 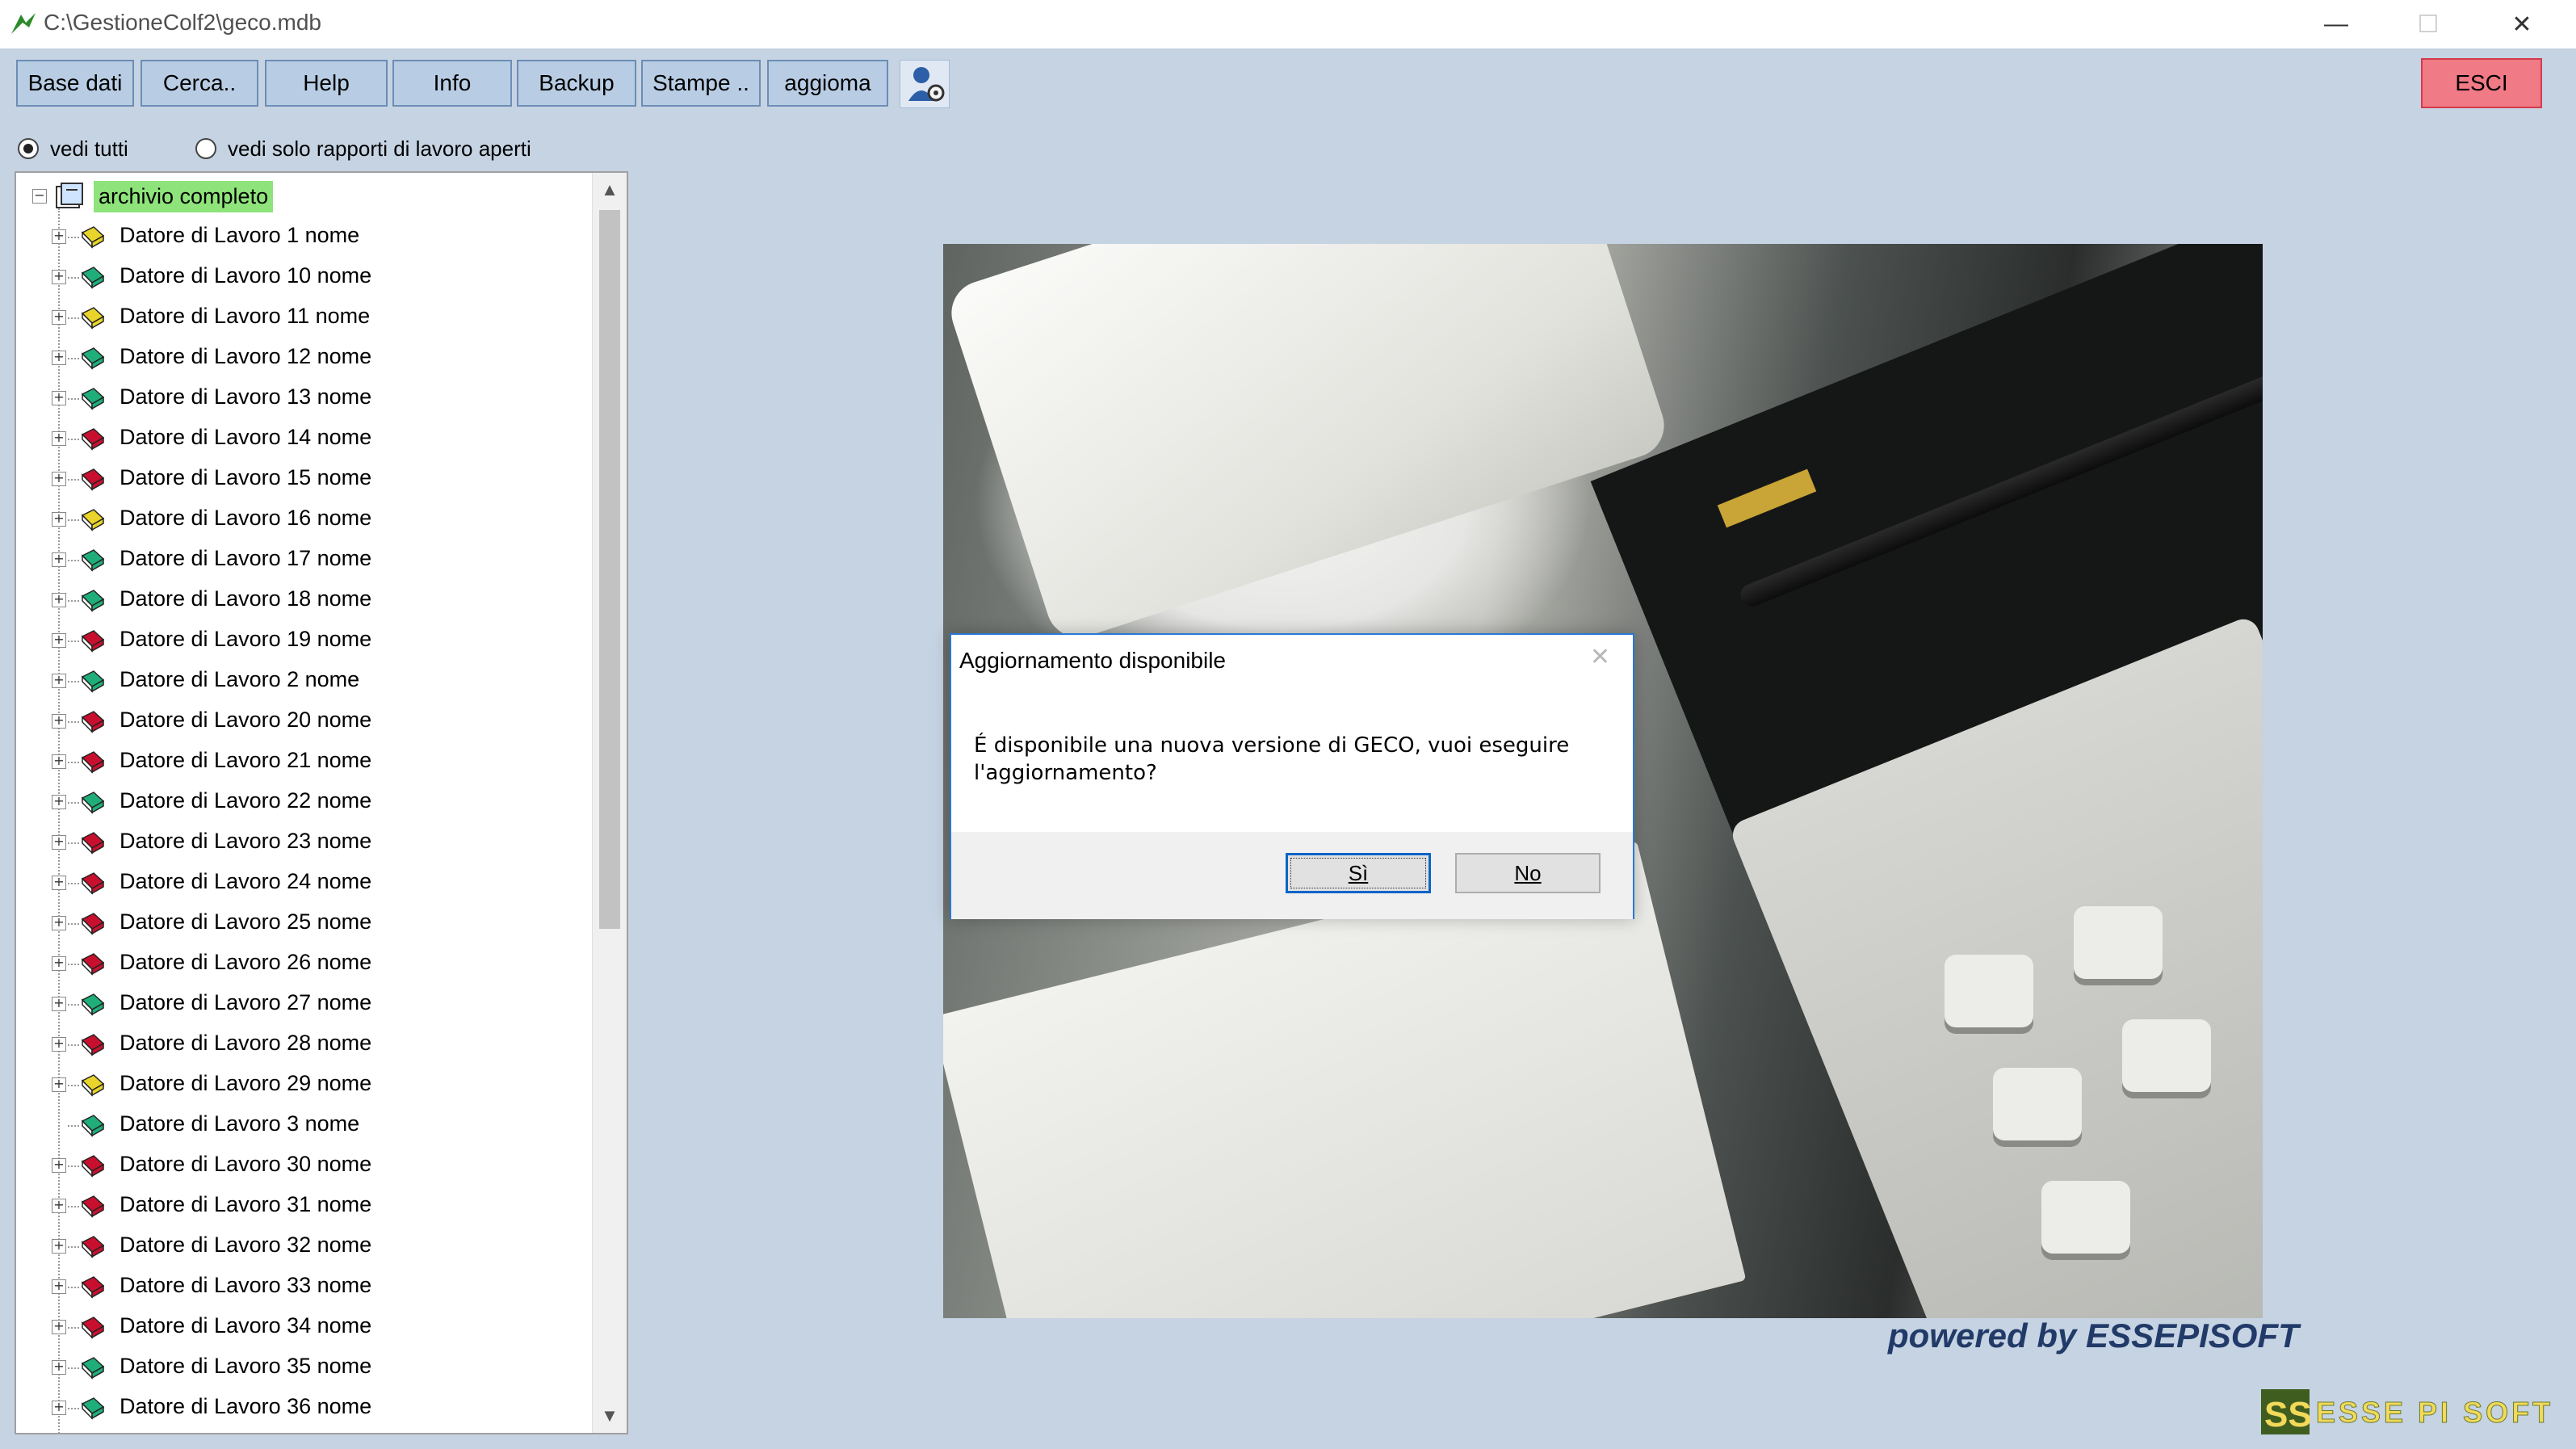 What do you see at coordinates (205, 148) in the screenshot?
I see `radio-show-open-only-circle` at bounding box center [205, 148].